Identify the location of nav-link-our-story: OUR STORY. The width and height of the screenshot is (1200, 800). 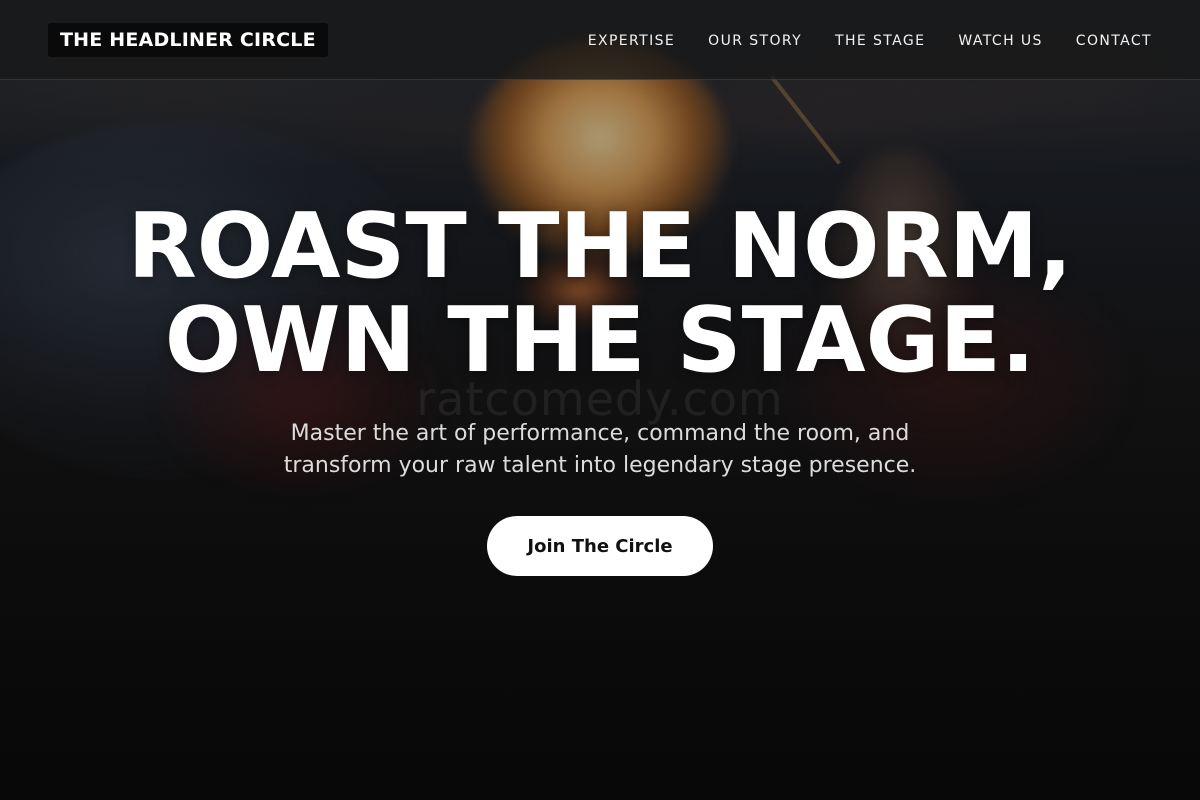
(755, 41).